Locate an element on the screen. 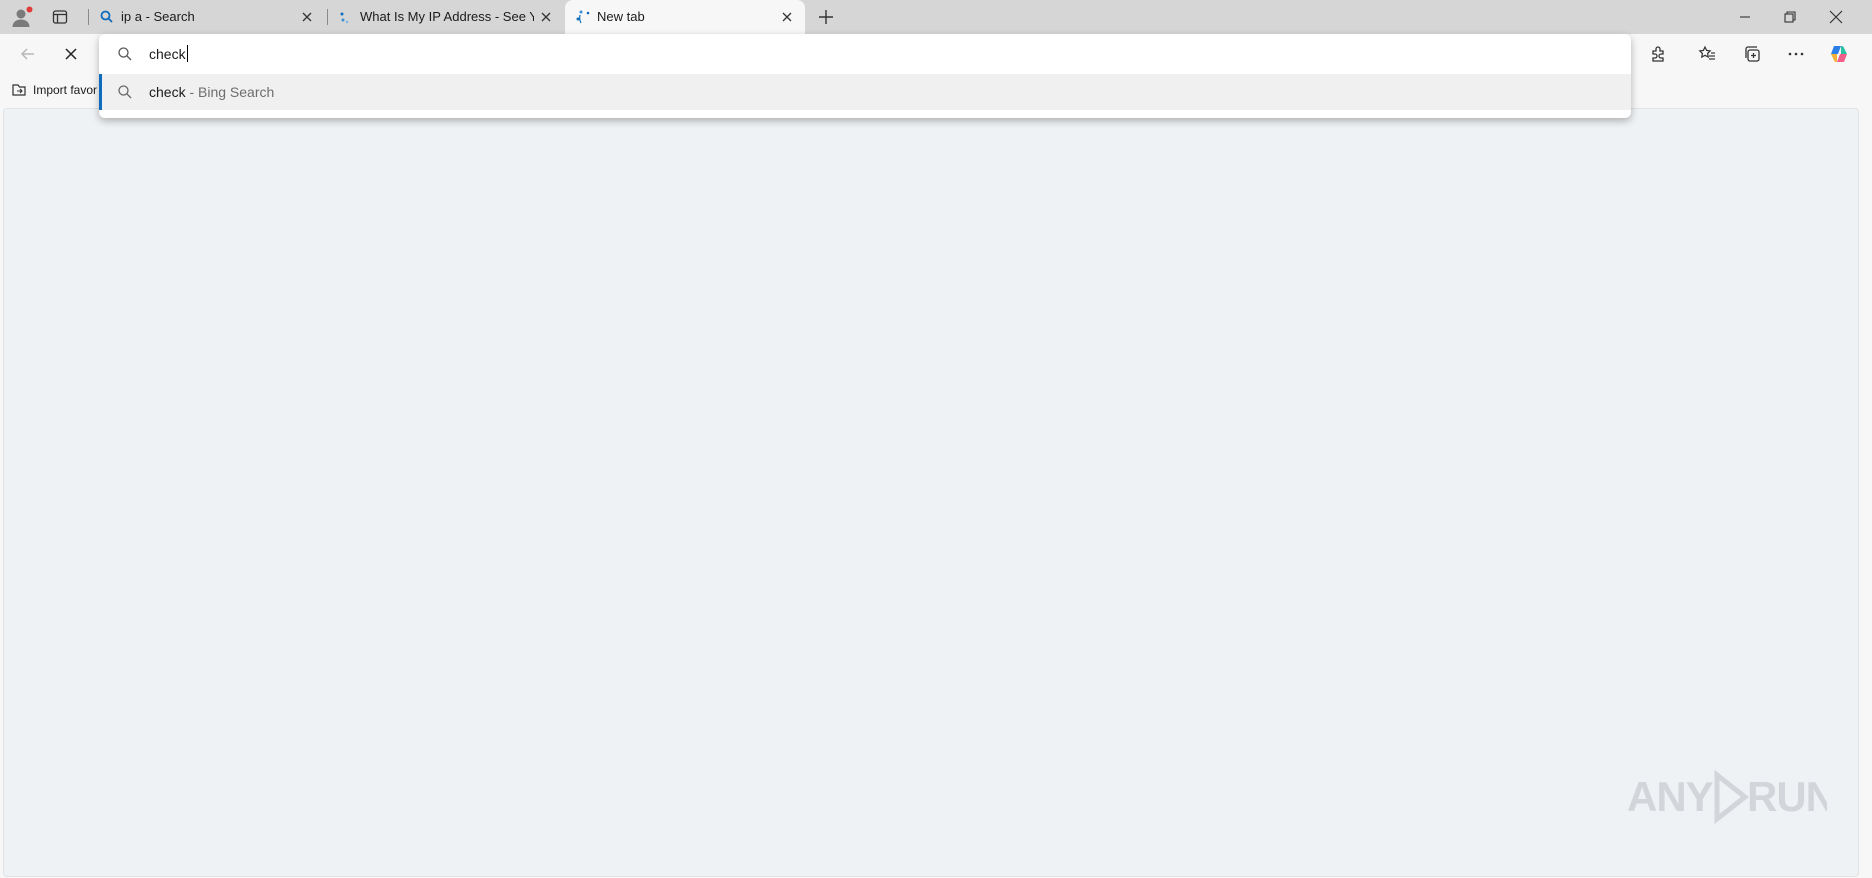 The image size is (1872, 878). workspaces-icon is located at coordinates (60, 17).